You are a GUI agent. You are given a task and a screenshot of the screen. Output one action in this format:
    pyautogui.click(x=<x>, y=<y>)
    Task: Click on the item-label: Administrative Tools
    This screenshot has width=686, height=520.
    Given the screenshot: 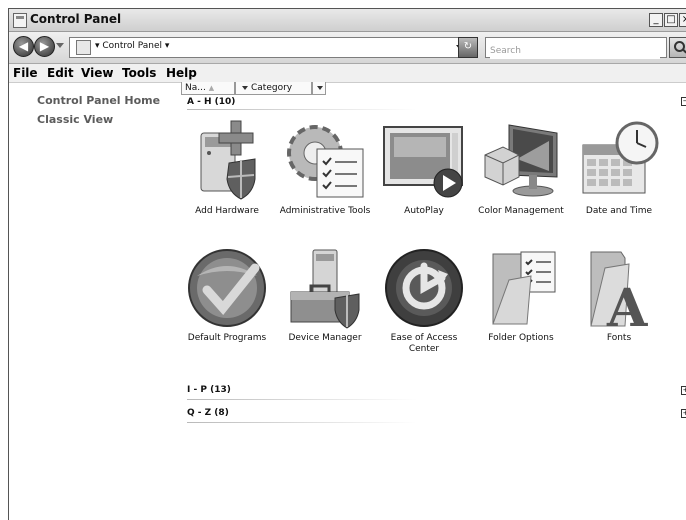 What is the action you would take?
    pyautogui.click(x=325, y=211)
    